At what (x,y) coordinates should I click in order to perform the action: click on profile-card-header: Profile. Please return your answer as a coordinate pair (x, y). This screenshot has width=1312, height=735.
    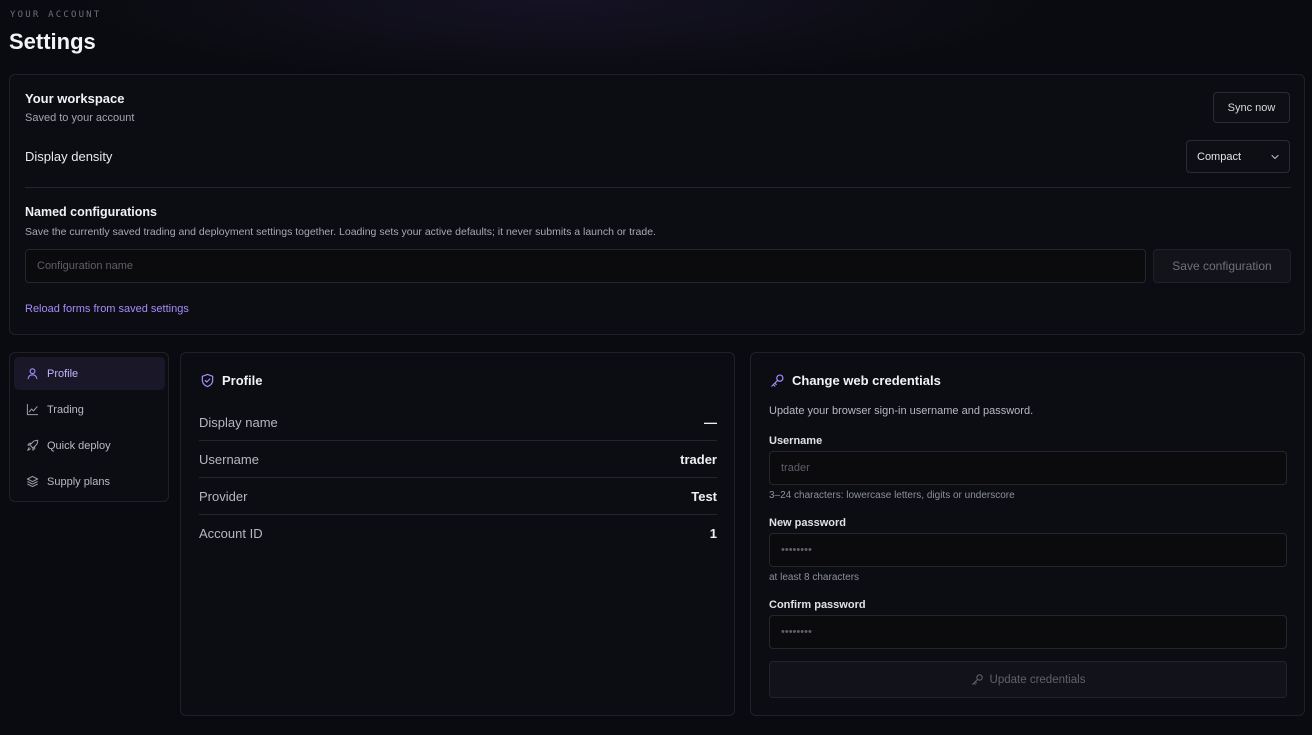
    Looking at the image, I should click on (231, 380).